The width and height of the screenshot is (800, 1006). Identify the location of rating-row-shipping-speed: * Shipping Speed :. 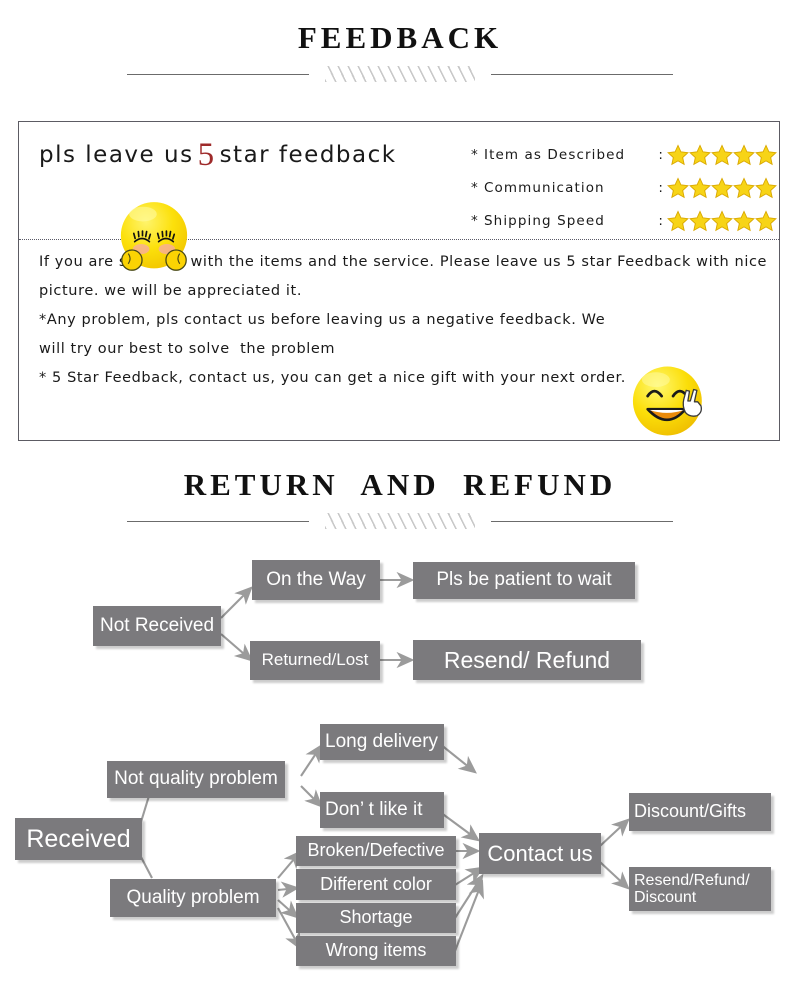
(624, 220).